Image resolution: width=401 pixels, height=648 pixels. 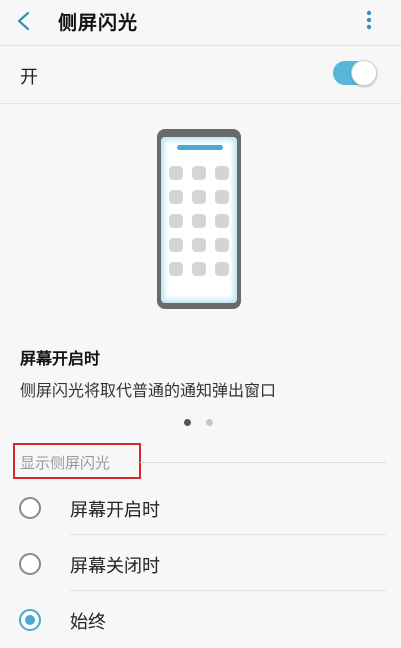 What do you see at coordinates (148, 390) in the screenshot?
I see `preview-description: 侧屏闪光将取代普通的通知弹出窗口` at bounding box center [148, 390].